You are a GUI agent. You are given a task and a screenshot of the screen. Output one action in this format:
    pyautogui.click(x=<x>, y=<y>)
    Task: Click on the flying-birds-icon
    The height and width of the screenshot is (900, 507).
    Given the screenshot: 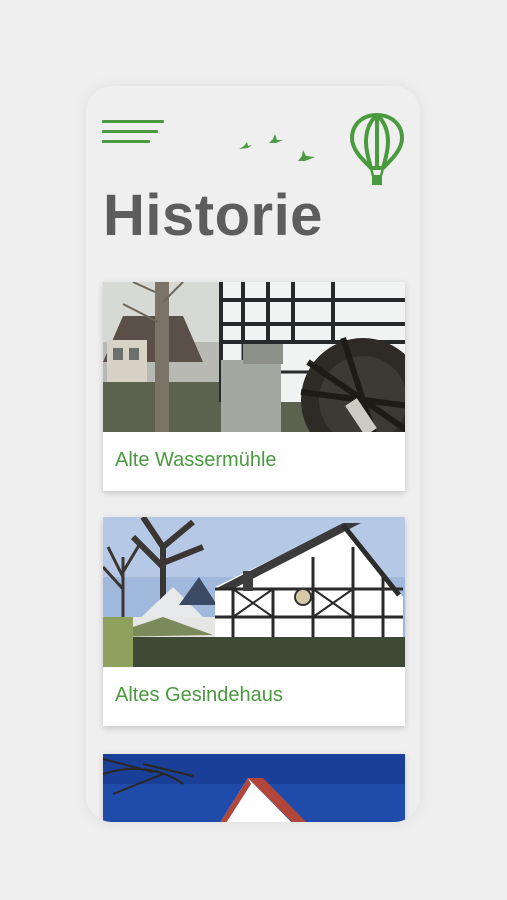 What is the action you would take?
    pyautogui.click(x=277, y=147)
    